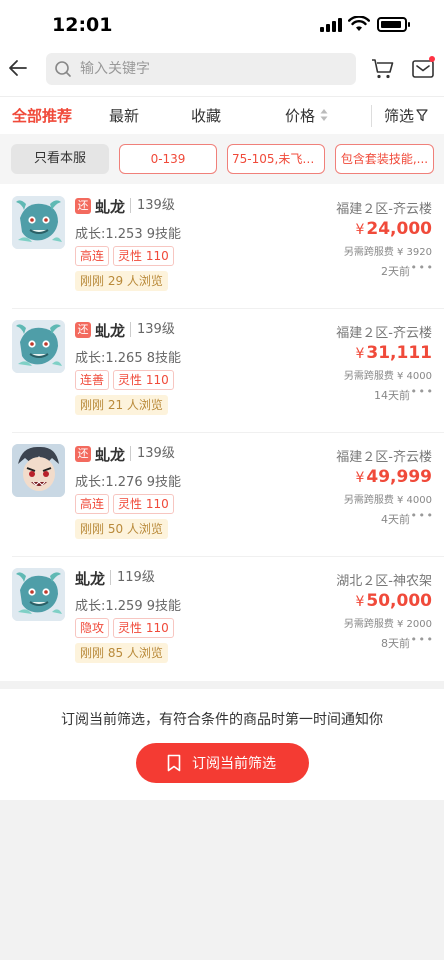 This screenshot has height=960, width=444. Describe the element at coordinates (222, 25) in the screenshot. I see `status-bar: 12:01` at that location.